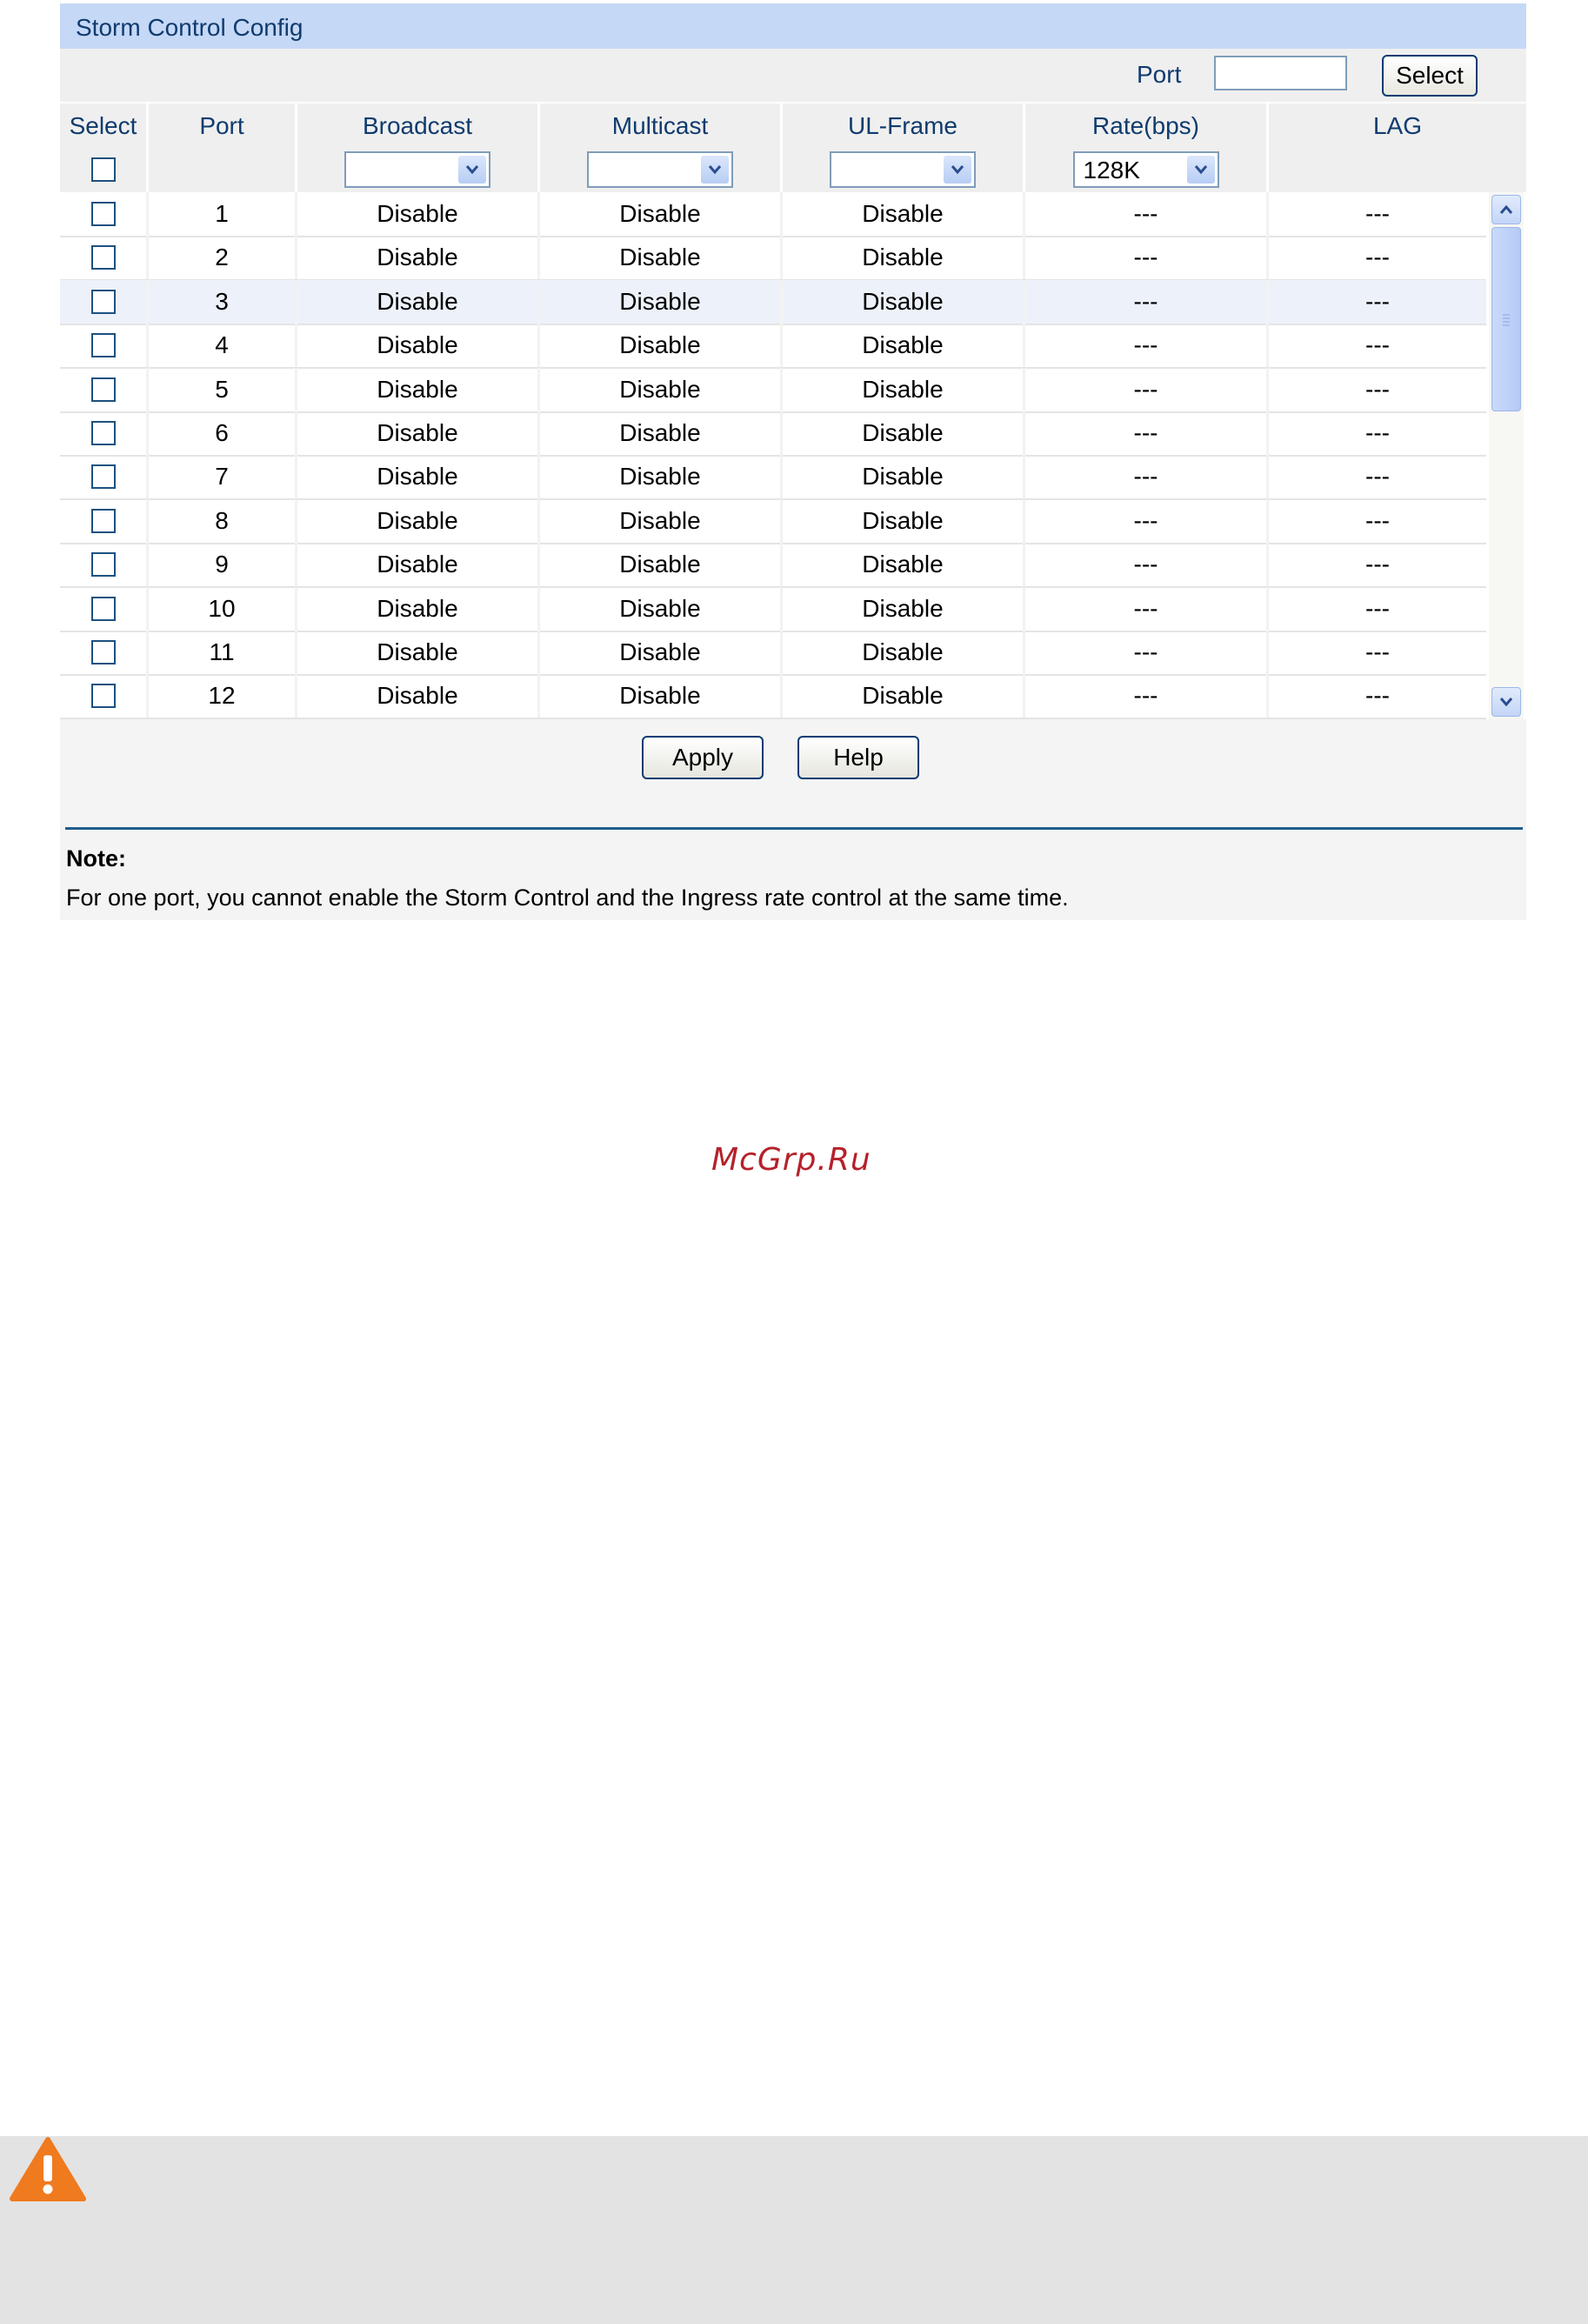 The width and height of the screenshot is (1588, 2324). Describe the element at coordinates (1280, 73) in the screenshot. I see `port-input` at that location.